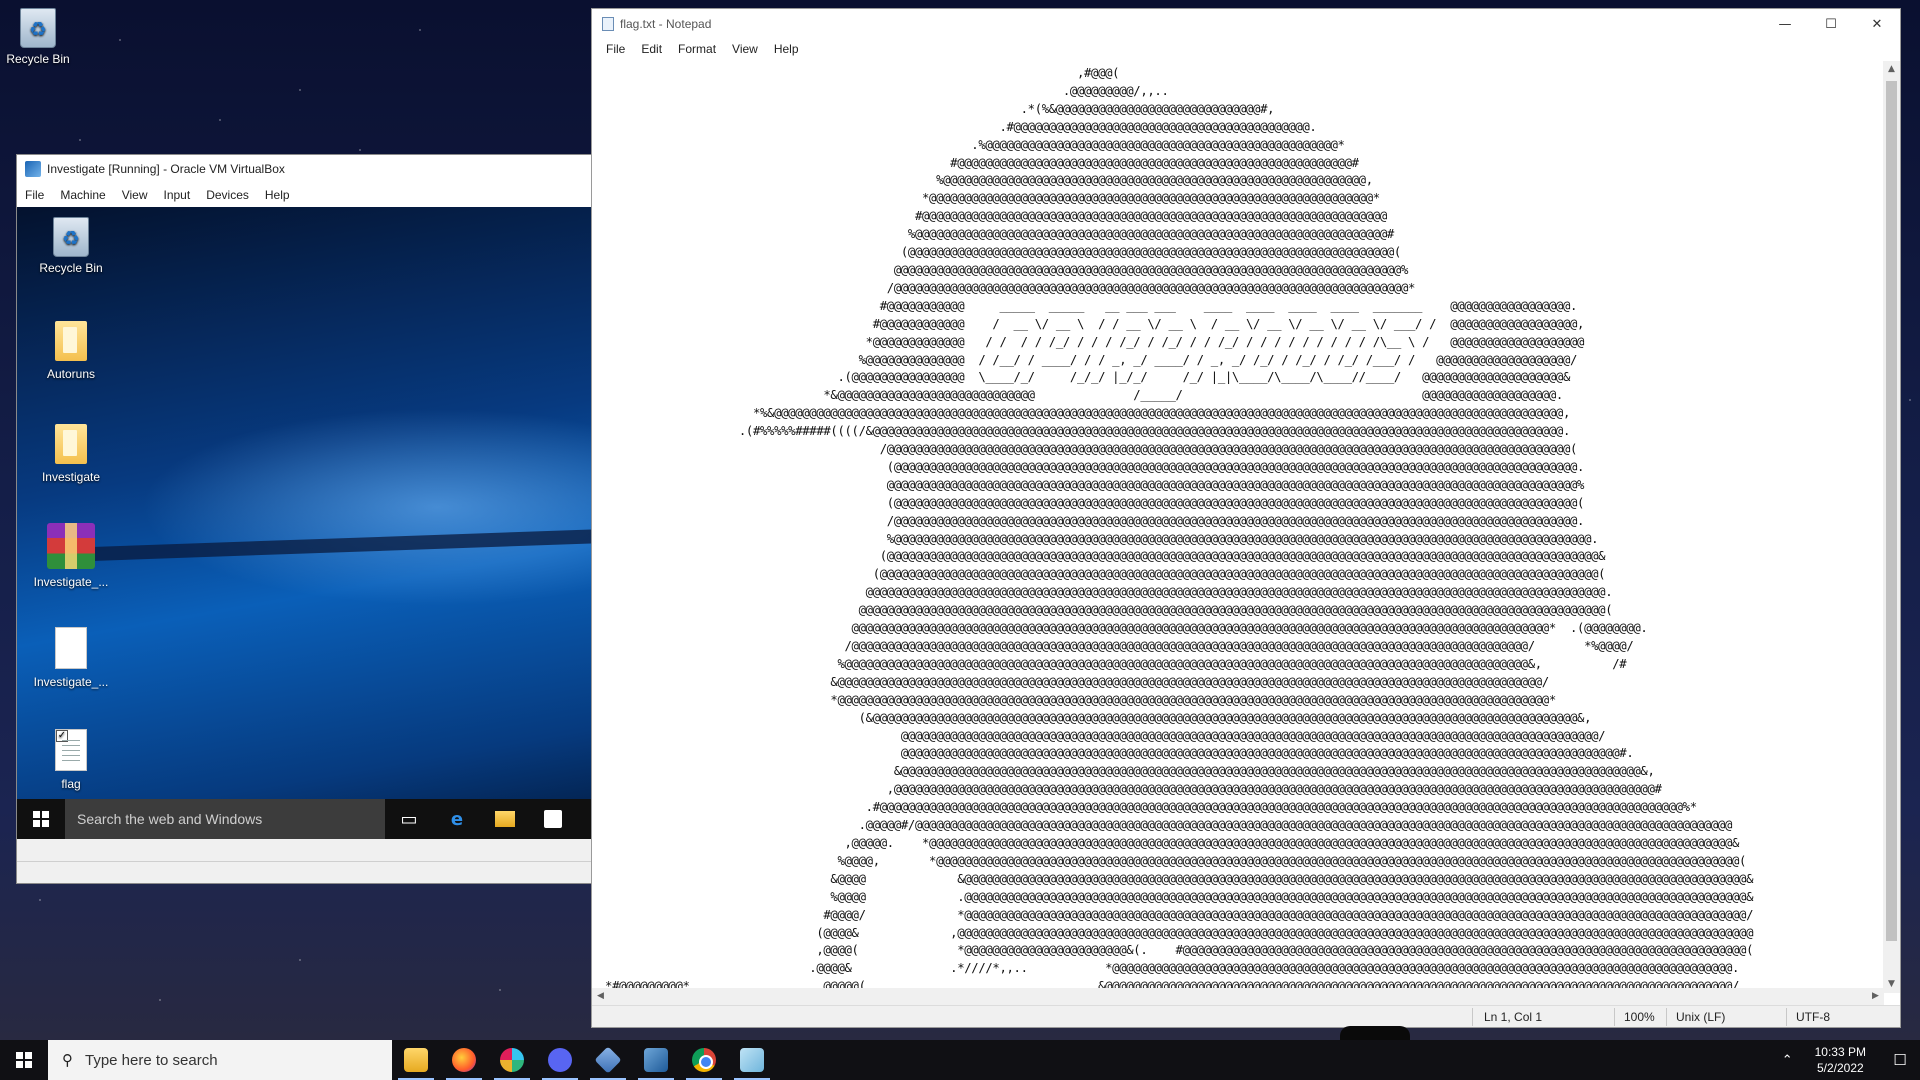 Image resolution: width=1920 pixels, height=1080 pixels. I want to click on window-controls: — ☐ ✕, so click(1831, 24).